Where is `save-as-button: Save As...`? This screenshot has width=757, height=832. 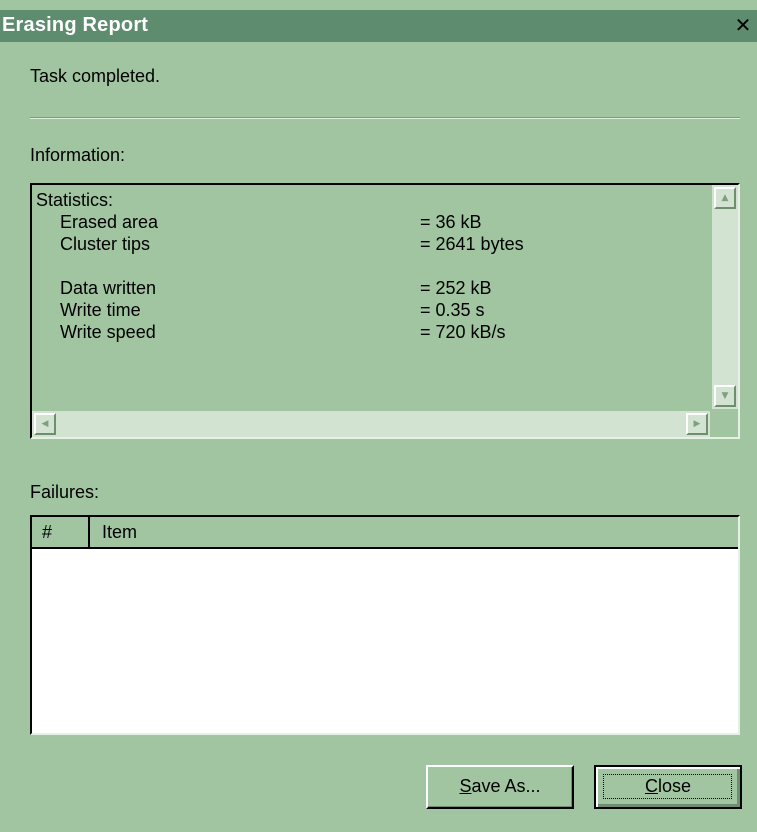
save-as-button: Save As... is located at coordinates (500, 787).